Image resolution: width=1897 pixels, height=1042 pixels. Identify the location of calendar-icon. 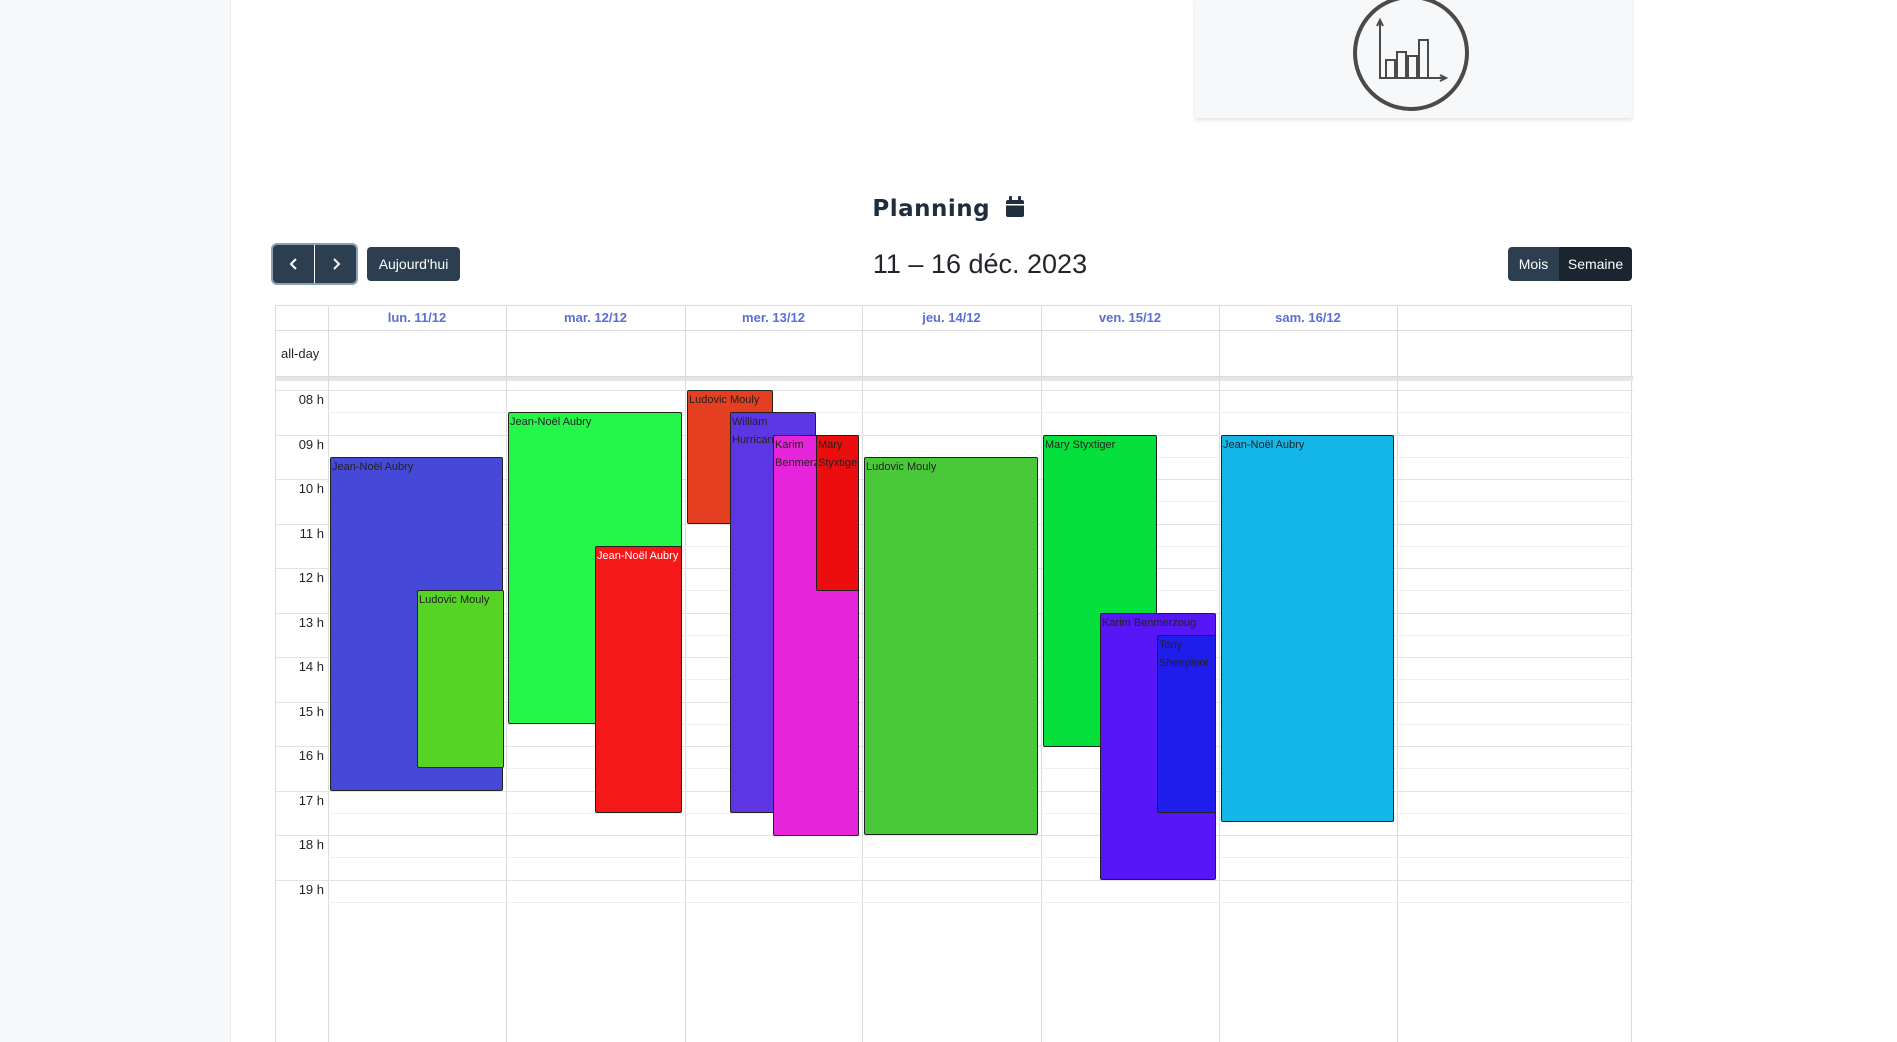
(1015, 210).